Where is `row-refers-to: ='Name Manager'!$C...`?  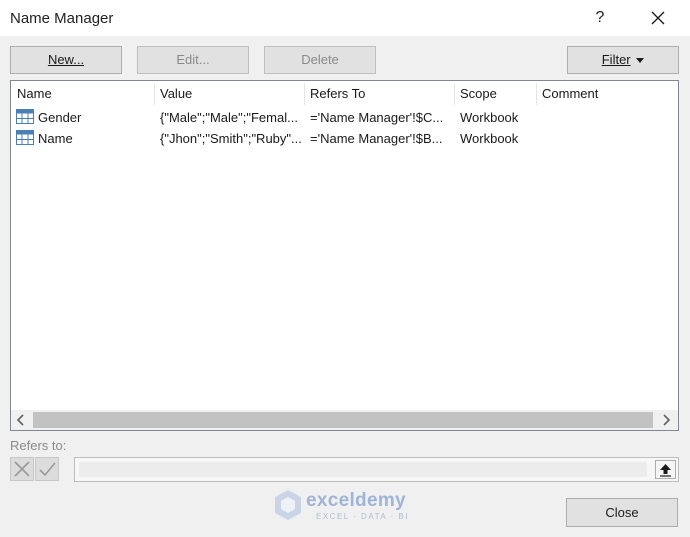
row-refers-to: ='Name Manager'!$C... is located at coordinates (377, 117).